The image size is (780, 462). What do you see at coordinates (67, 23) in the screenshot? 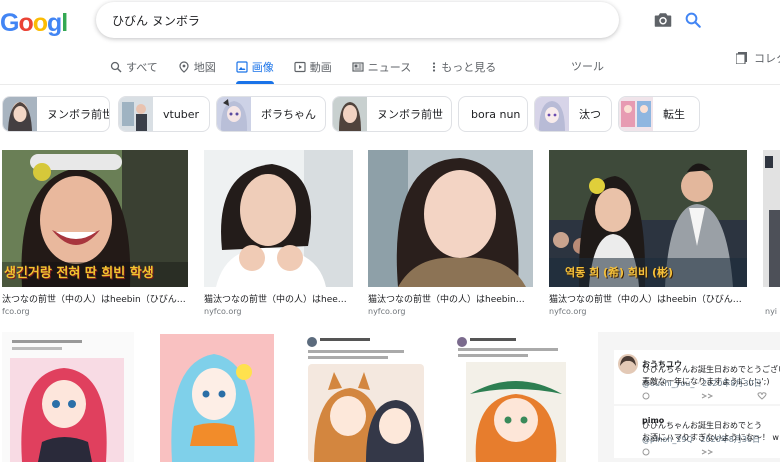
I see `logo-letter: e` at bounding box center [67, 23].